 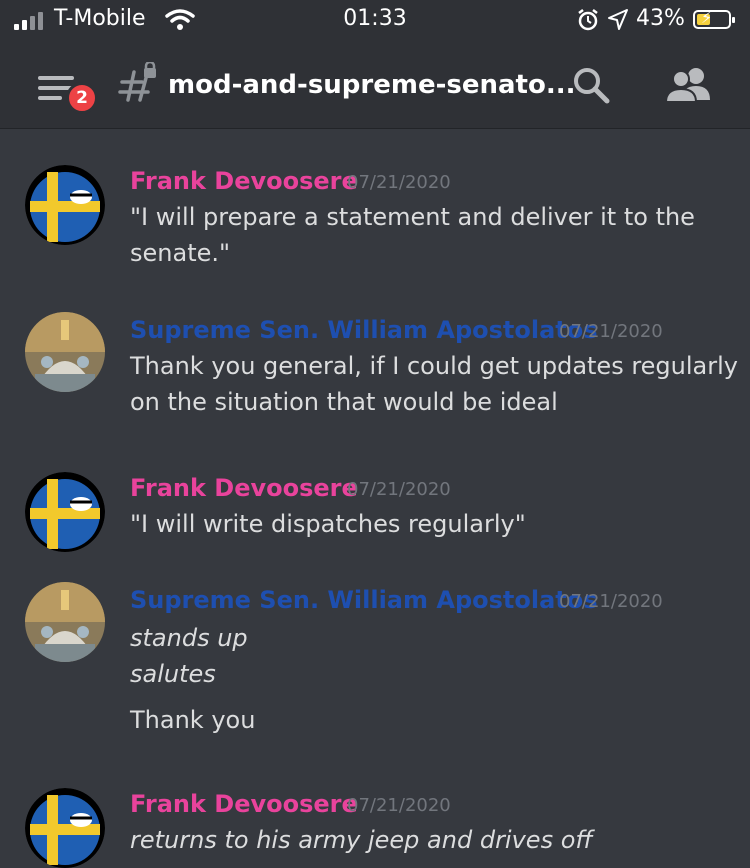 I want to click on location-arrow-icon, so click(x=618, y=19).